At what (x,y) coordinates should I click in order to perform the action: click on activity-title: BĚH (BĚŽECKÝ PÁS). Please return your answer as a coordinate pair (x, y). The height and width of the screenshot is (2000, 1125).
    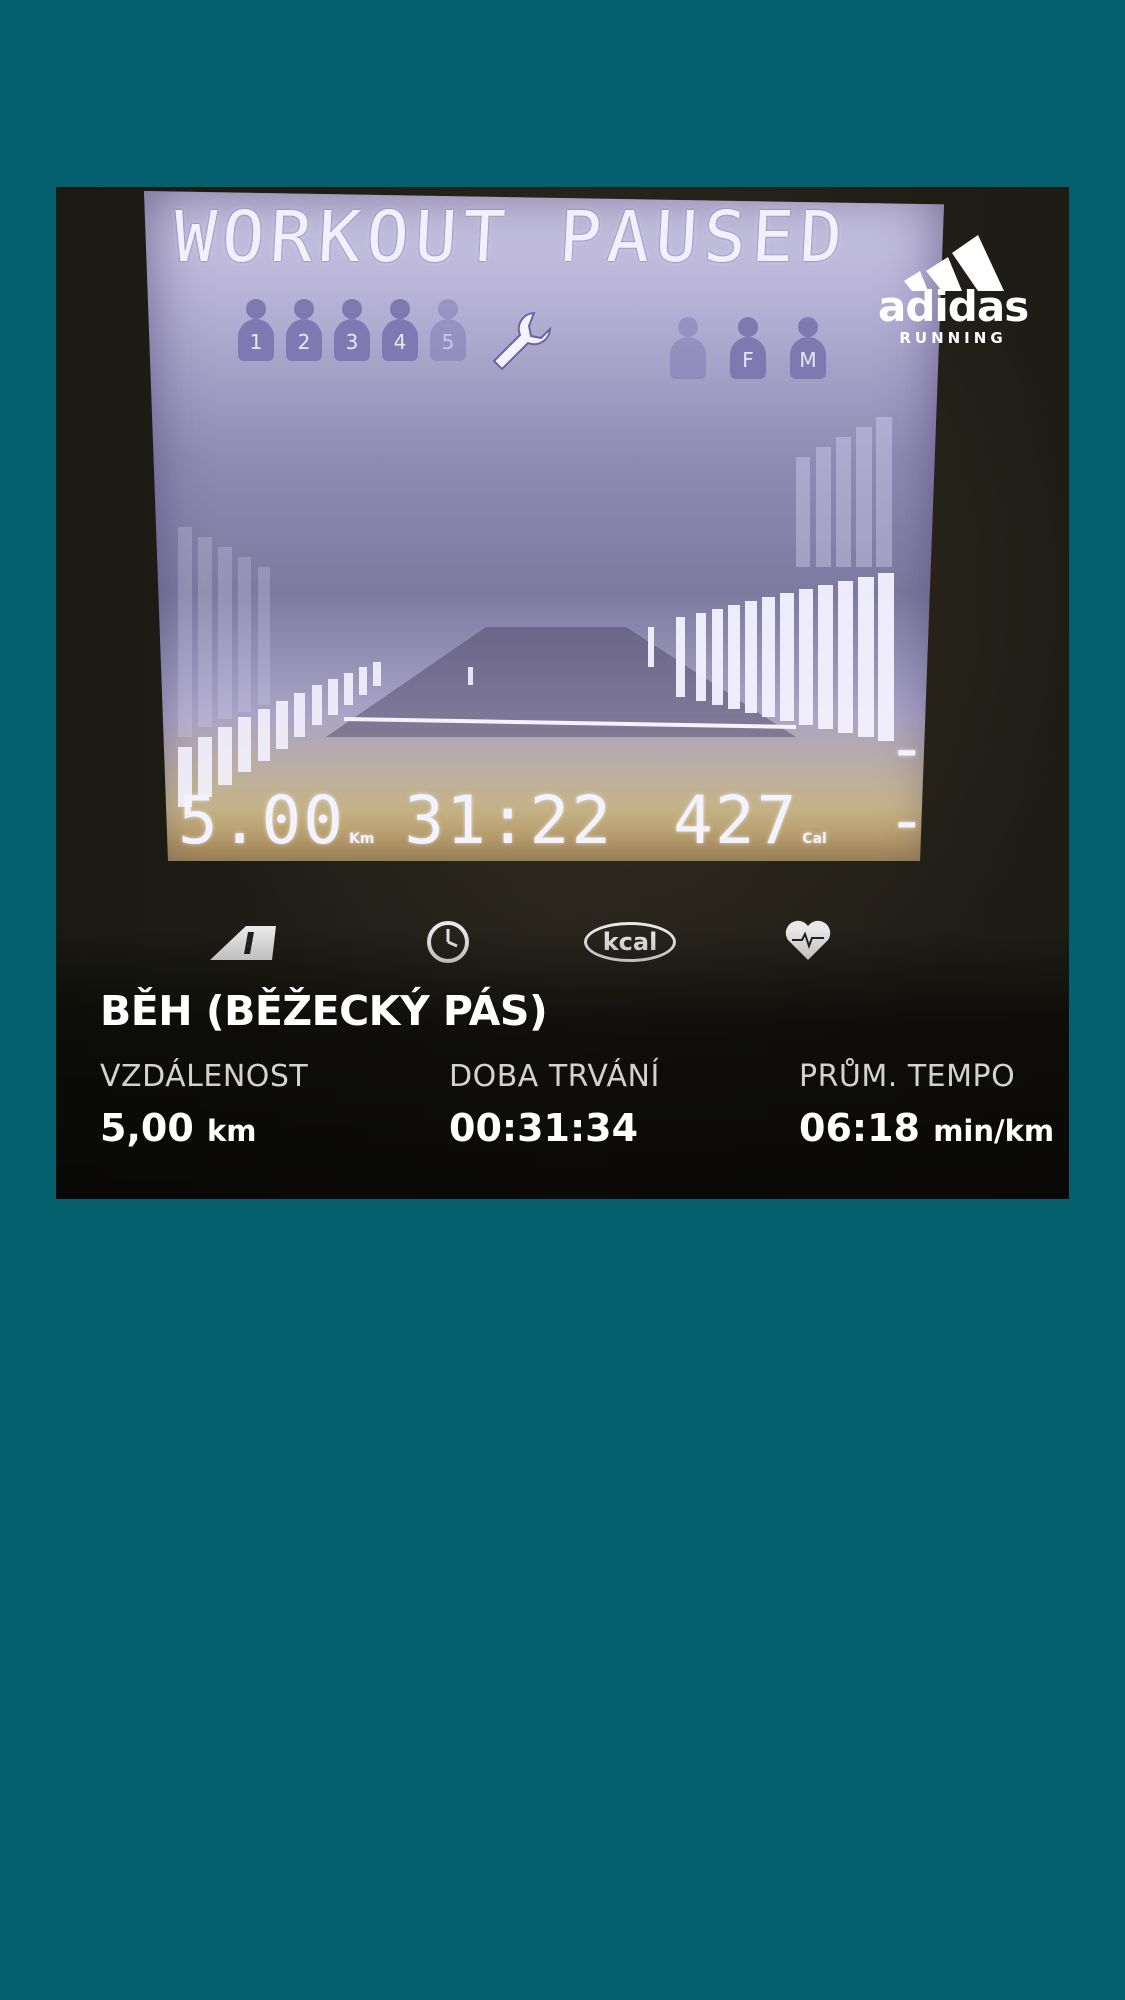
    Looking at the image, I should click on (324, 1011).